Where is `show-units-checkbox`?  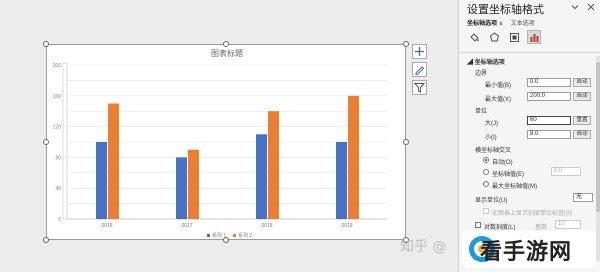 show-units-checkbox is located at coordinates (486, 211).